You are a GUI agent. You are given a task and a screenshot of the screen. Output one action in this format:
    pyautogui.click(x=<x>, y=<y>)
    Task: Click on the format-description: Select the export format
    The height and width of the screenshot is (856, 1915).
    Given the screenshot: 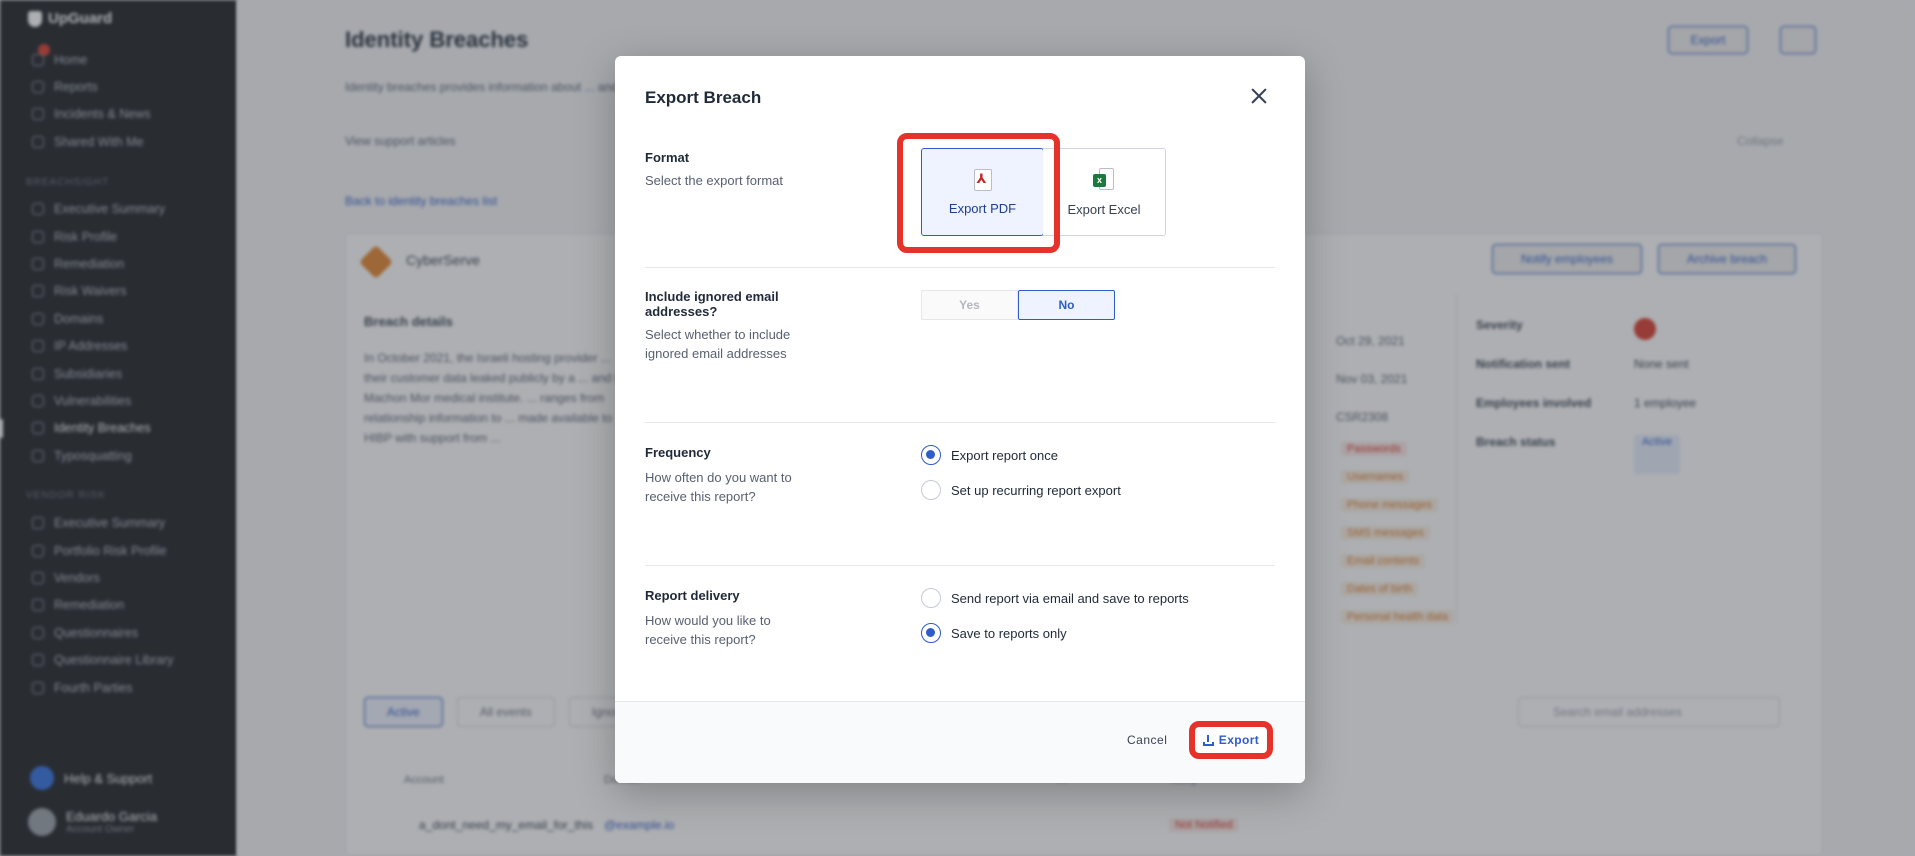 What is the action you would take?
    pyautogui.click(x=714, y=180)
    